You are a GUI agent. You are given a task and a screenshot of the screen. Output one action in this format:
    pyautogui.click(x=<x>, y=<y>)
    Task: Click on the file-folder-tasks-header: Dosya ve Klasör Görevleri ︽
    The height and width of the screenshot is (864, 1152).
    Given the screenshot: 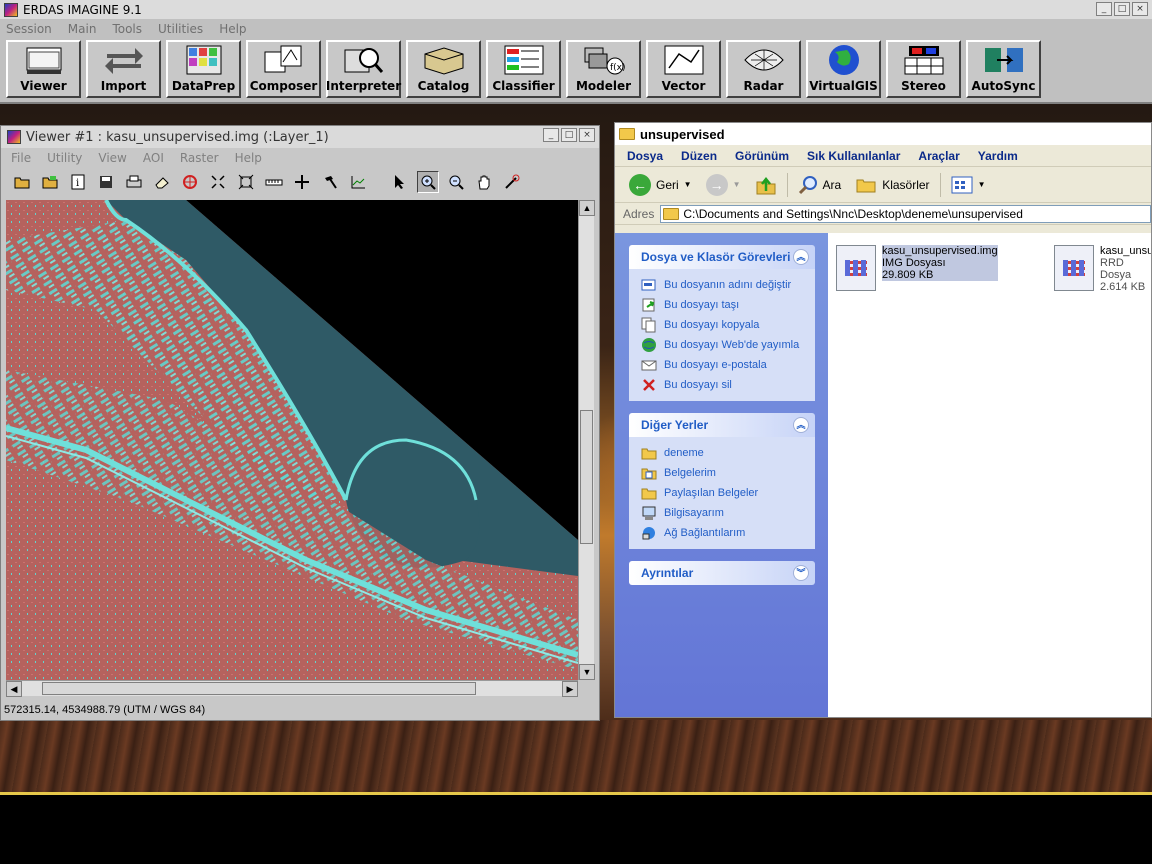 What is the action you would take?
    pyautogui.click(x=722, y=257)
    